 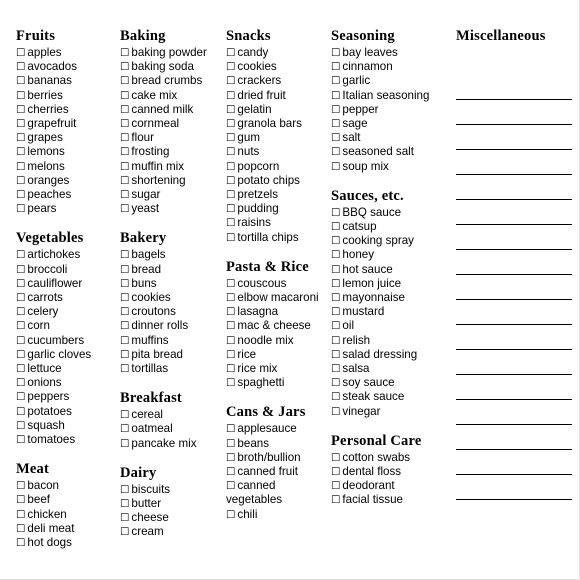 What do you see at coordinates (278, 138) in the screenshot?
I see `checklist-item: ☐ gum` at bounding box center [278, 138].